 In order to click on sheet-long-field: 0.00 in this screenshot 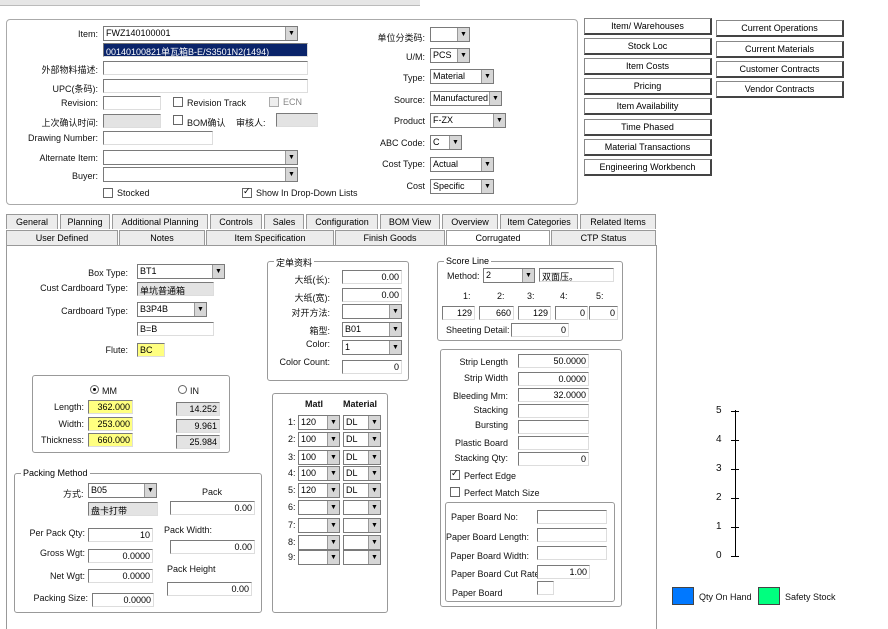, I will do `click(372, 277)`.